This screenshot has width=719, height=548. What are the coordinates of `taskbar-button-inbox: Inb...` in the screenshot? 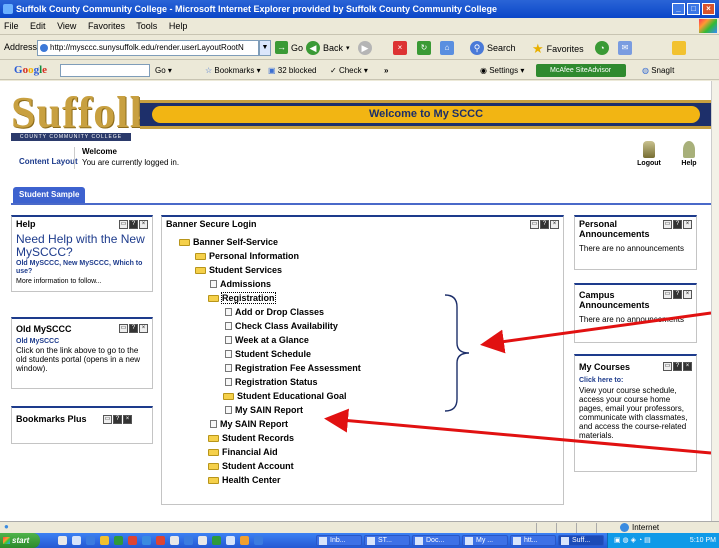 It's located at (339, 540).